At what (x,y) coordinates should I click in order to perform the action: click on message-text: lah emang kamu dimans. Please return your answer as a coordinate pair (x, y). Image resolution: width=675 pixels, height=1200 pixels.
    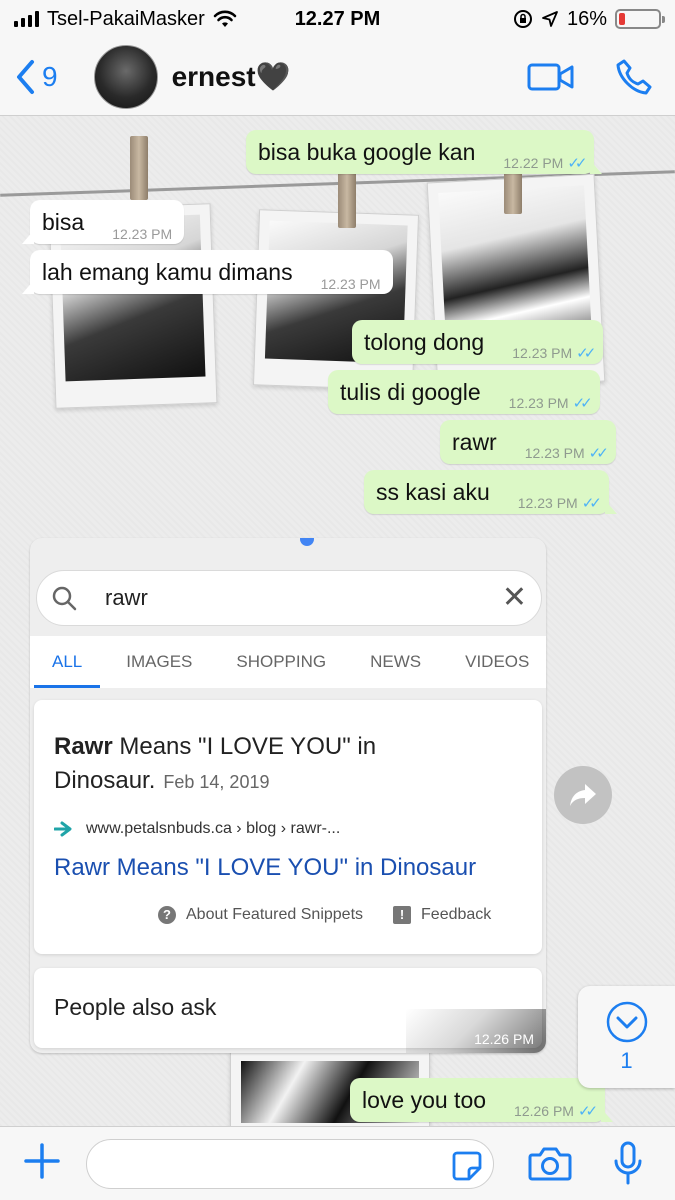
    Looking at the image, I should click on (167, 272).